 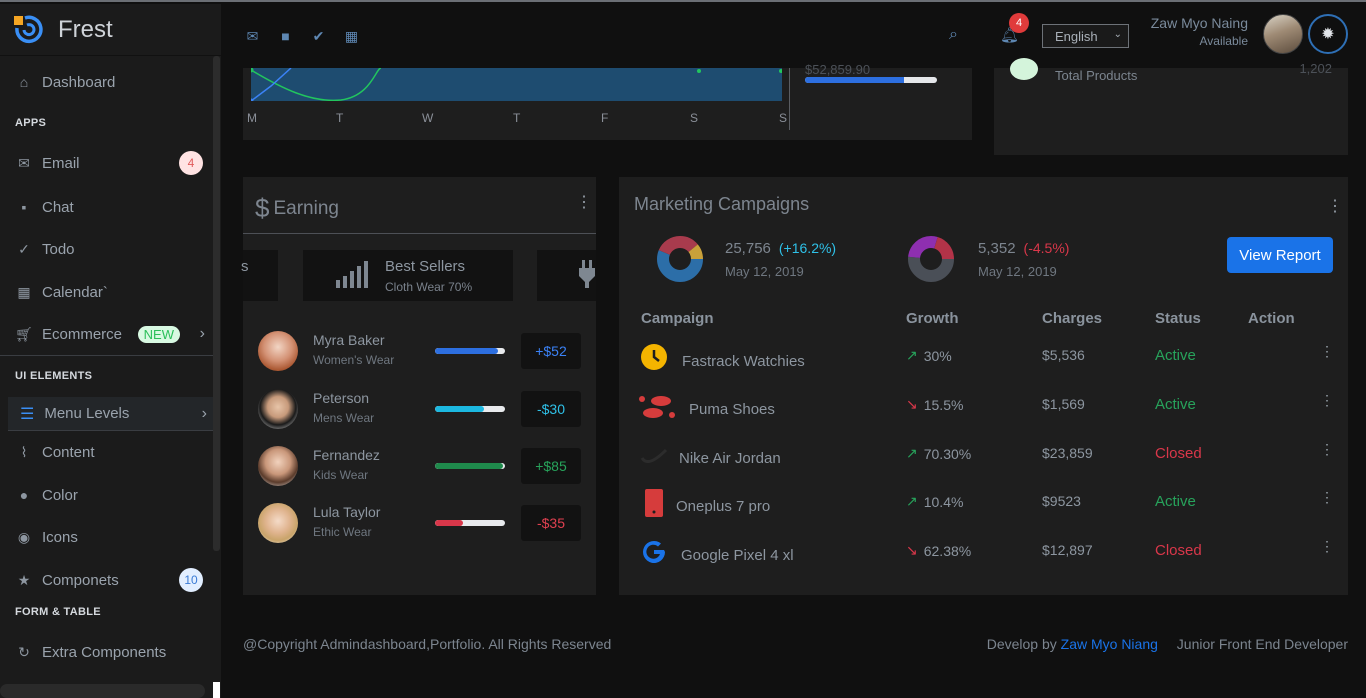 What do you see at coordinates (423, 466) in the screenshot?
I see `list-item: Fernandez Kids Wear +$85` at bounding box center [423, 466].